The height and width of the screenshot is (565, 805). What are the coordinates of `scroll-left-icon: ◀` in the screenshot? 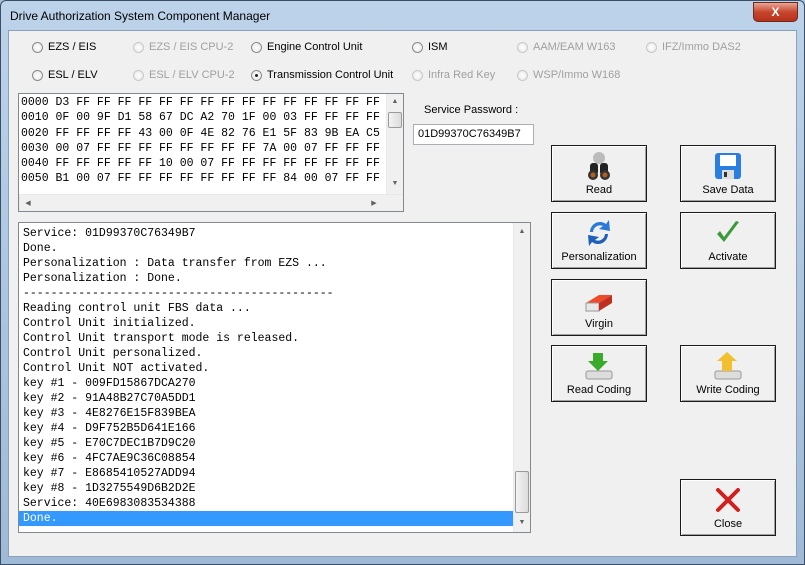 It's located at (28, 203).